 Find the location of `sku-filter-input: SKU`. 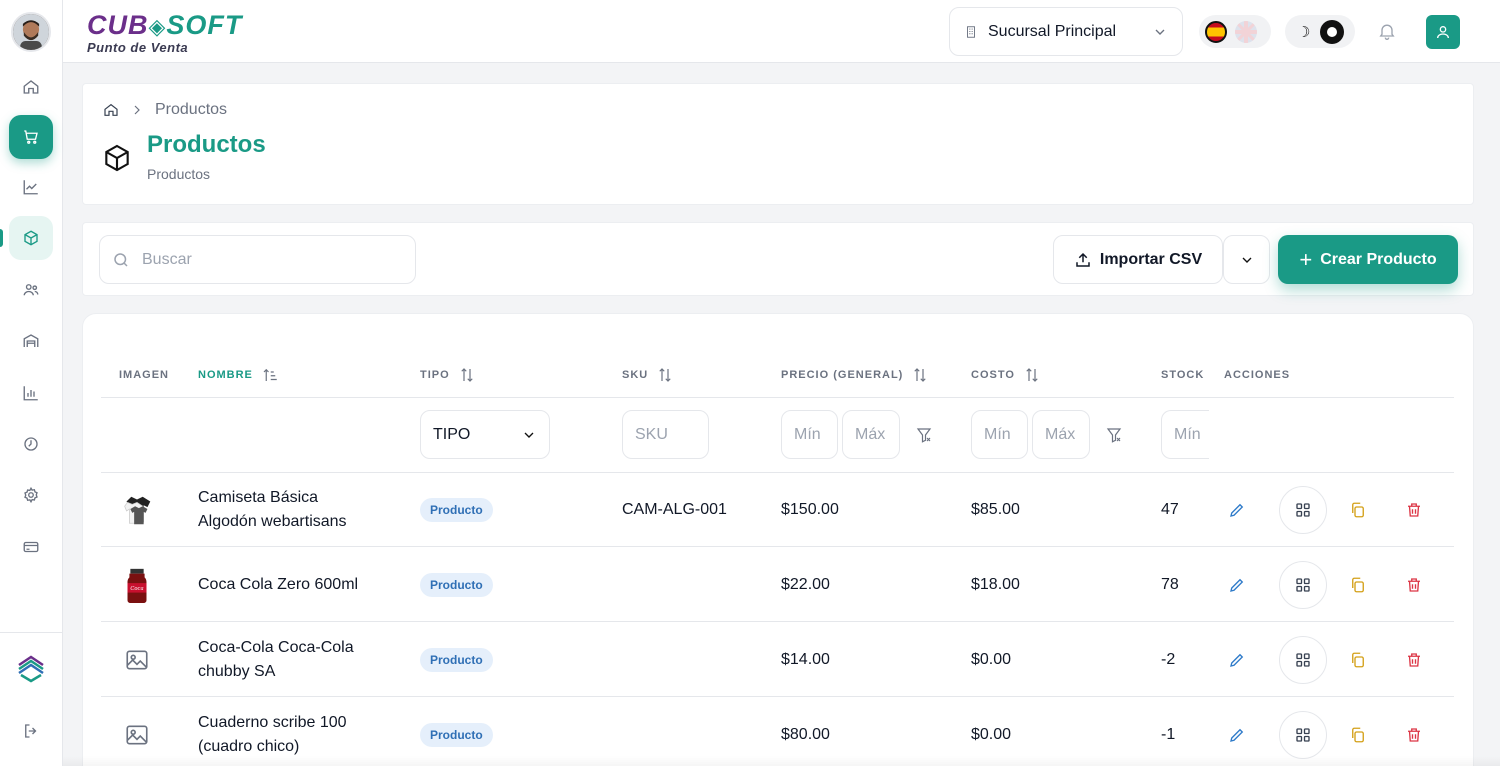

sku-filter-input: SKU is located at coordinates (665, 434).